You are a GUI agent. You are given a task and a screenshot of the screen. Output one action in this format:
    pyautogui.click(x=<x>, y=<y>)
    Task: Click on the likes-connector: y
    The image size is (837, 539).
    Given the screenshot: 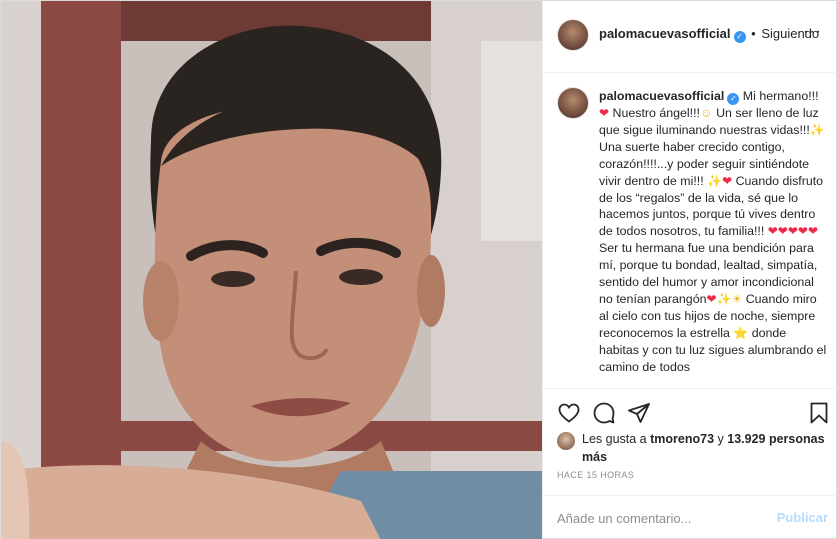 What is the action you would take?
    pyautogui.click(x=720, y=439)
    